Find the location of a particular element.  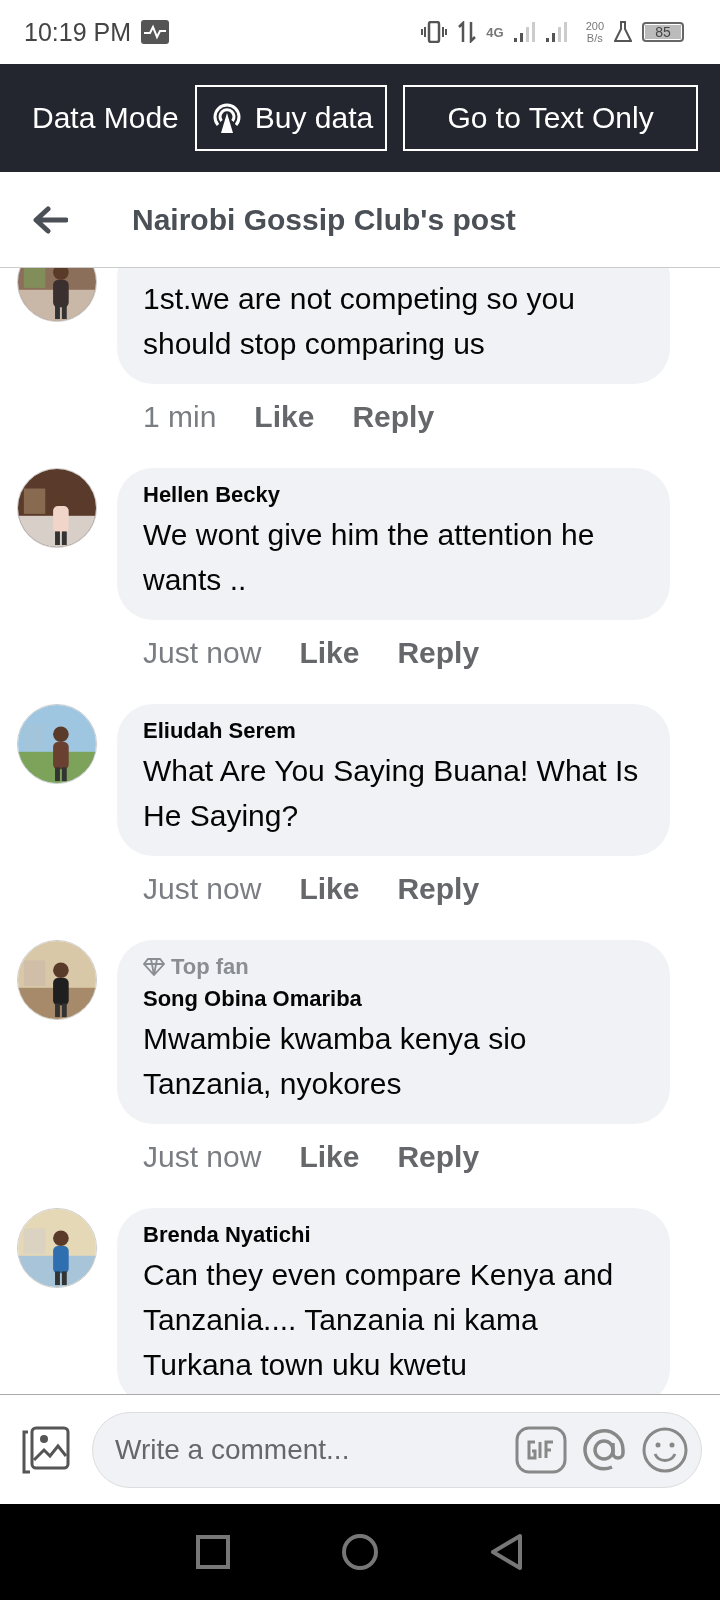

status-time: 10:19 PM is located at coordinates (77, 32).